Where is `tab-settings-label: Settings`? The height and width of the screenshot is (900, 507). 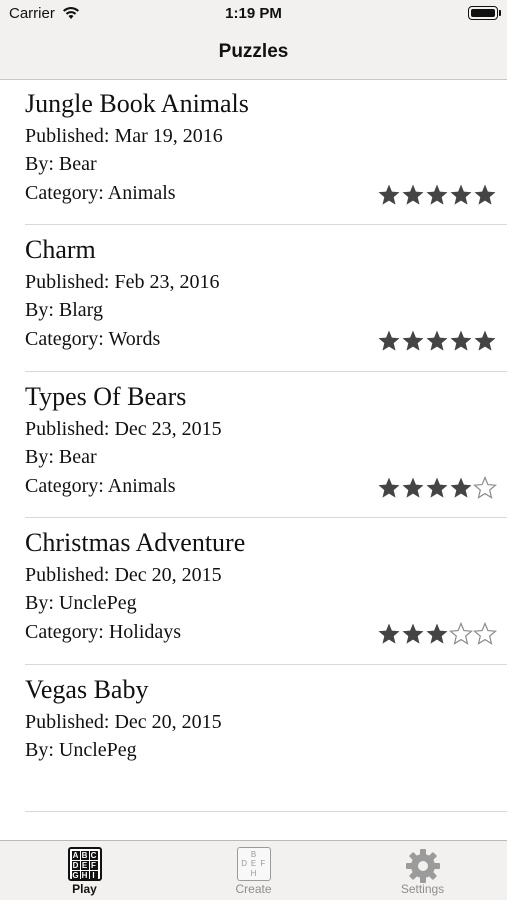 tab-settings-label: Settings is located at coordinates (422, 889).